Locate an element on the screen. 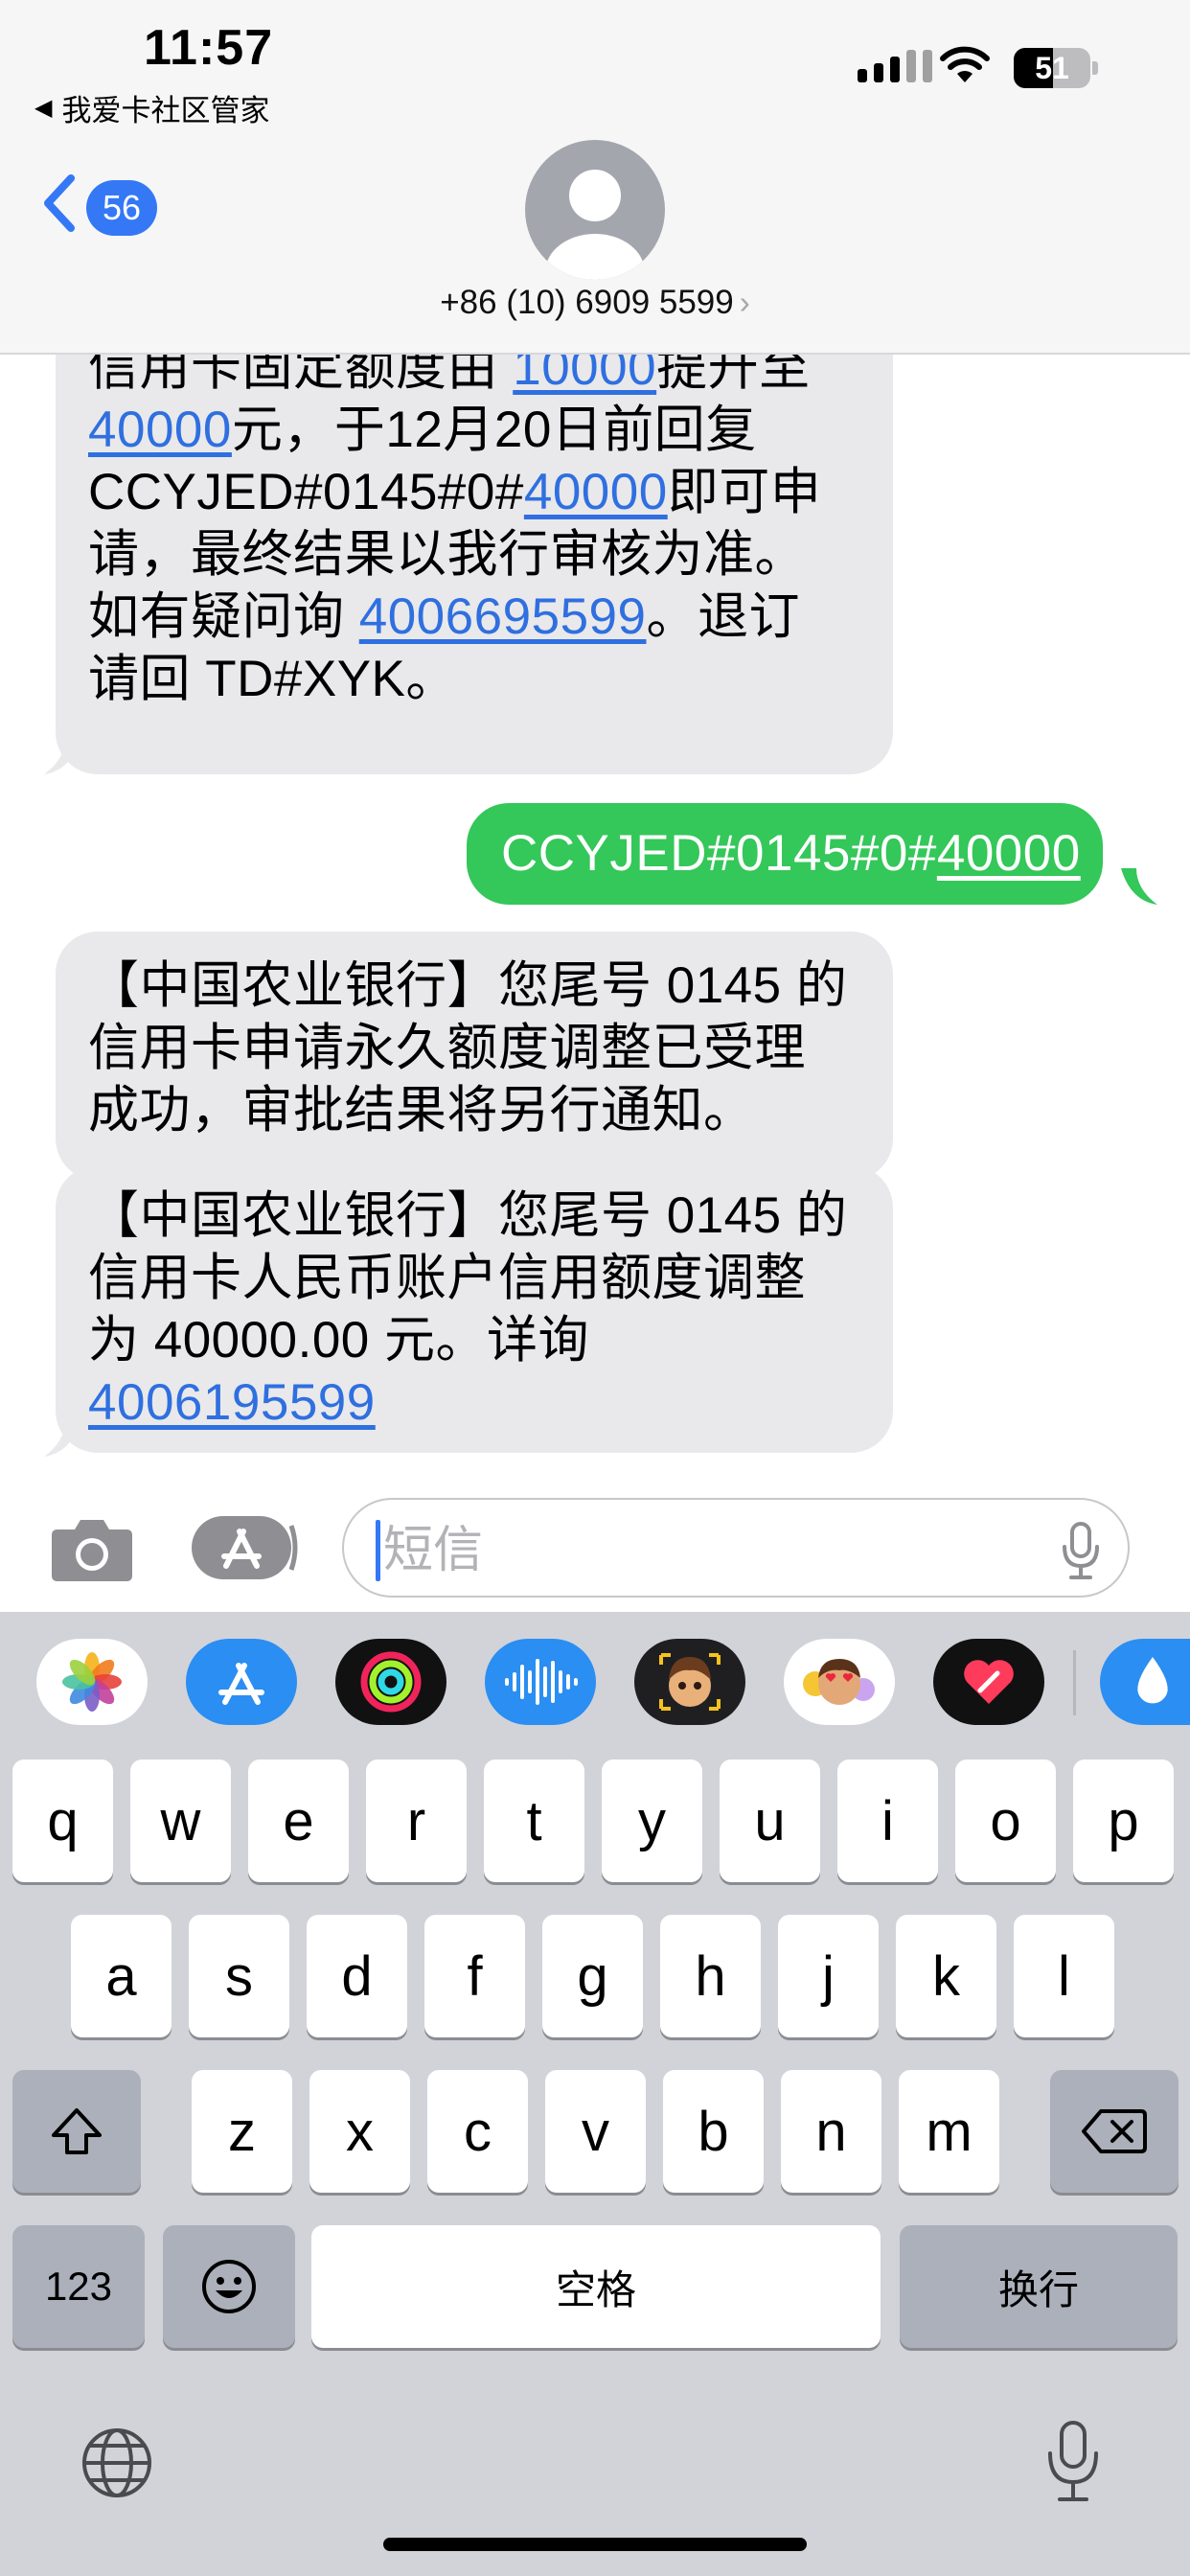  message-line: 如有疑问询 4006695599。退订 is located at coordinates (474, 617).